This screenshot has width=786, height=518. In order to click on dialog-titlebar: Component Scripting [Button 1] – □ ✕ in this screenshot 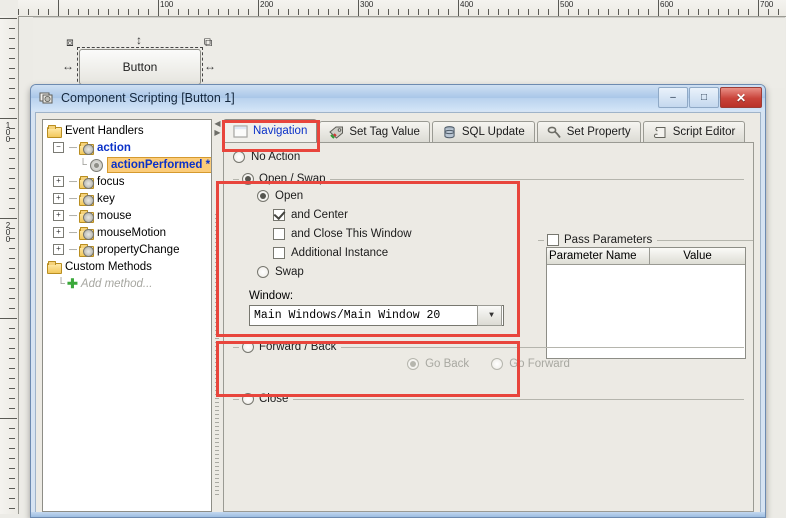, I will do `click(398, 98)`.